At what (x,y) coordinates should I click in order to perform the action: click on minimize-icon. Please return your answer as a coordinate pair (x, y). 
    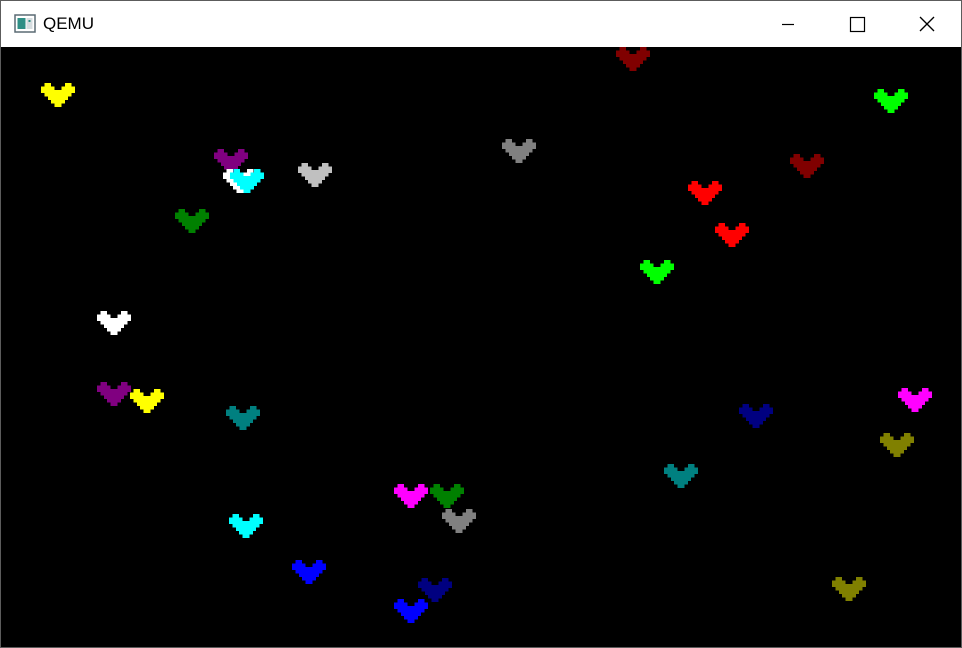
    Looking at the image, I should click on (788, 24).